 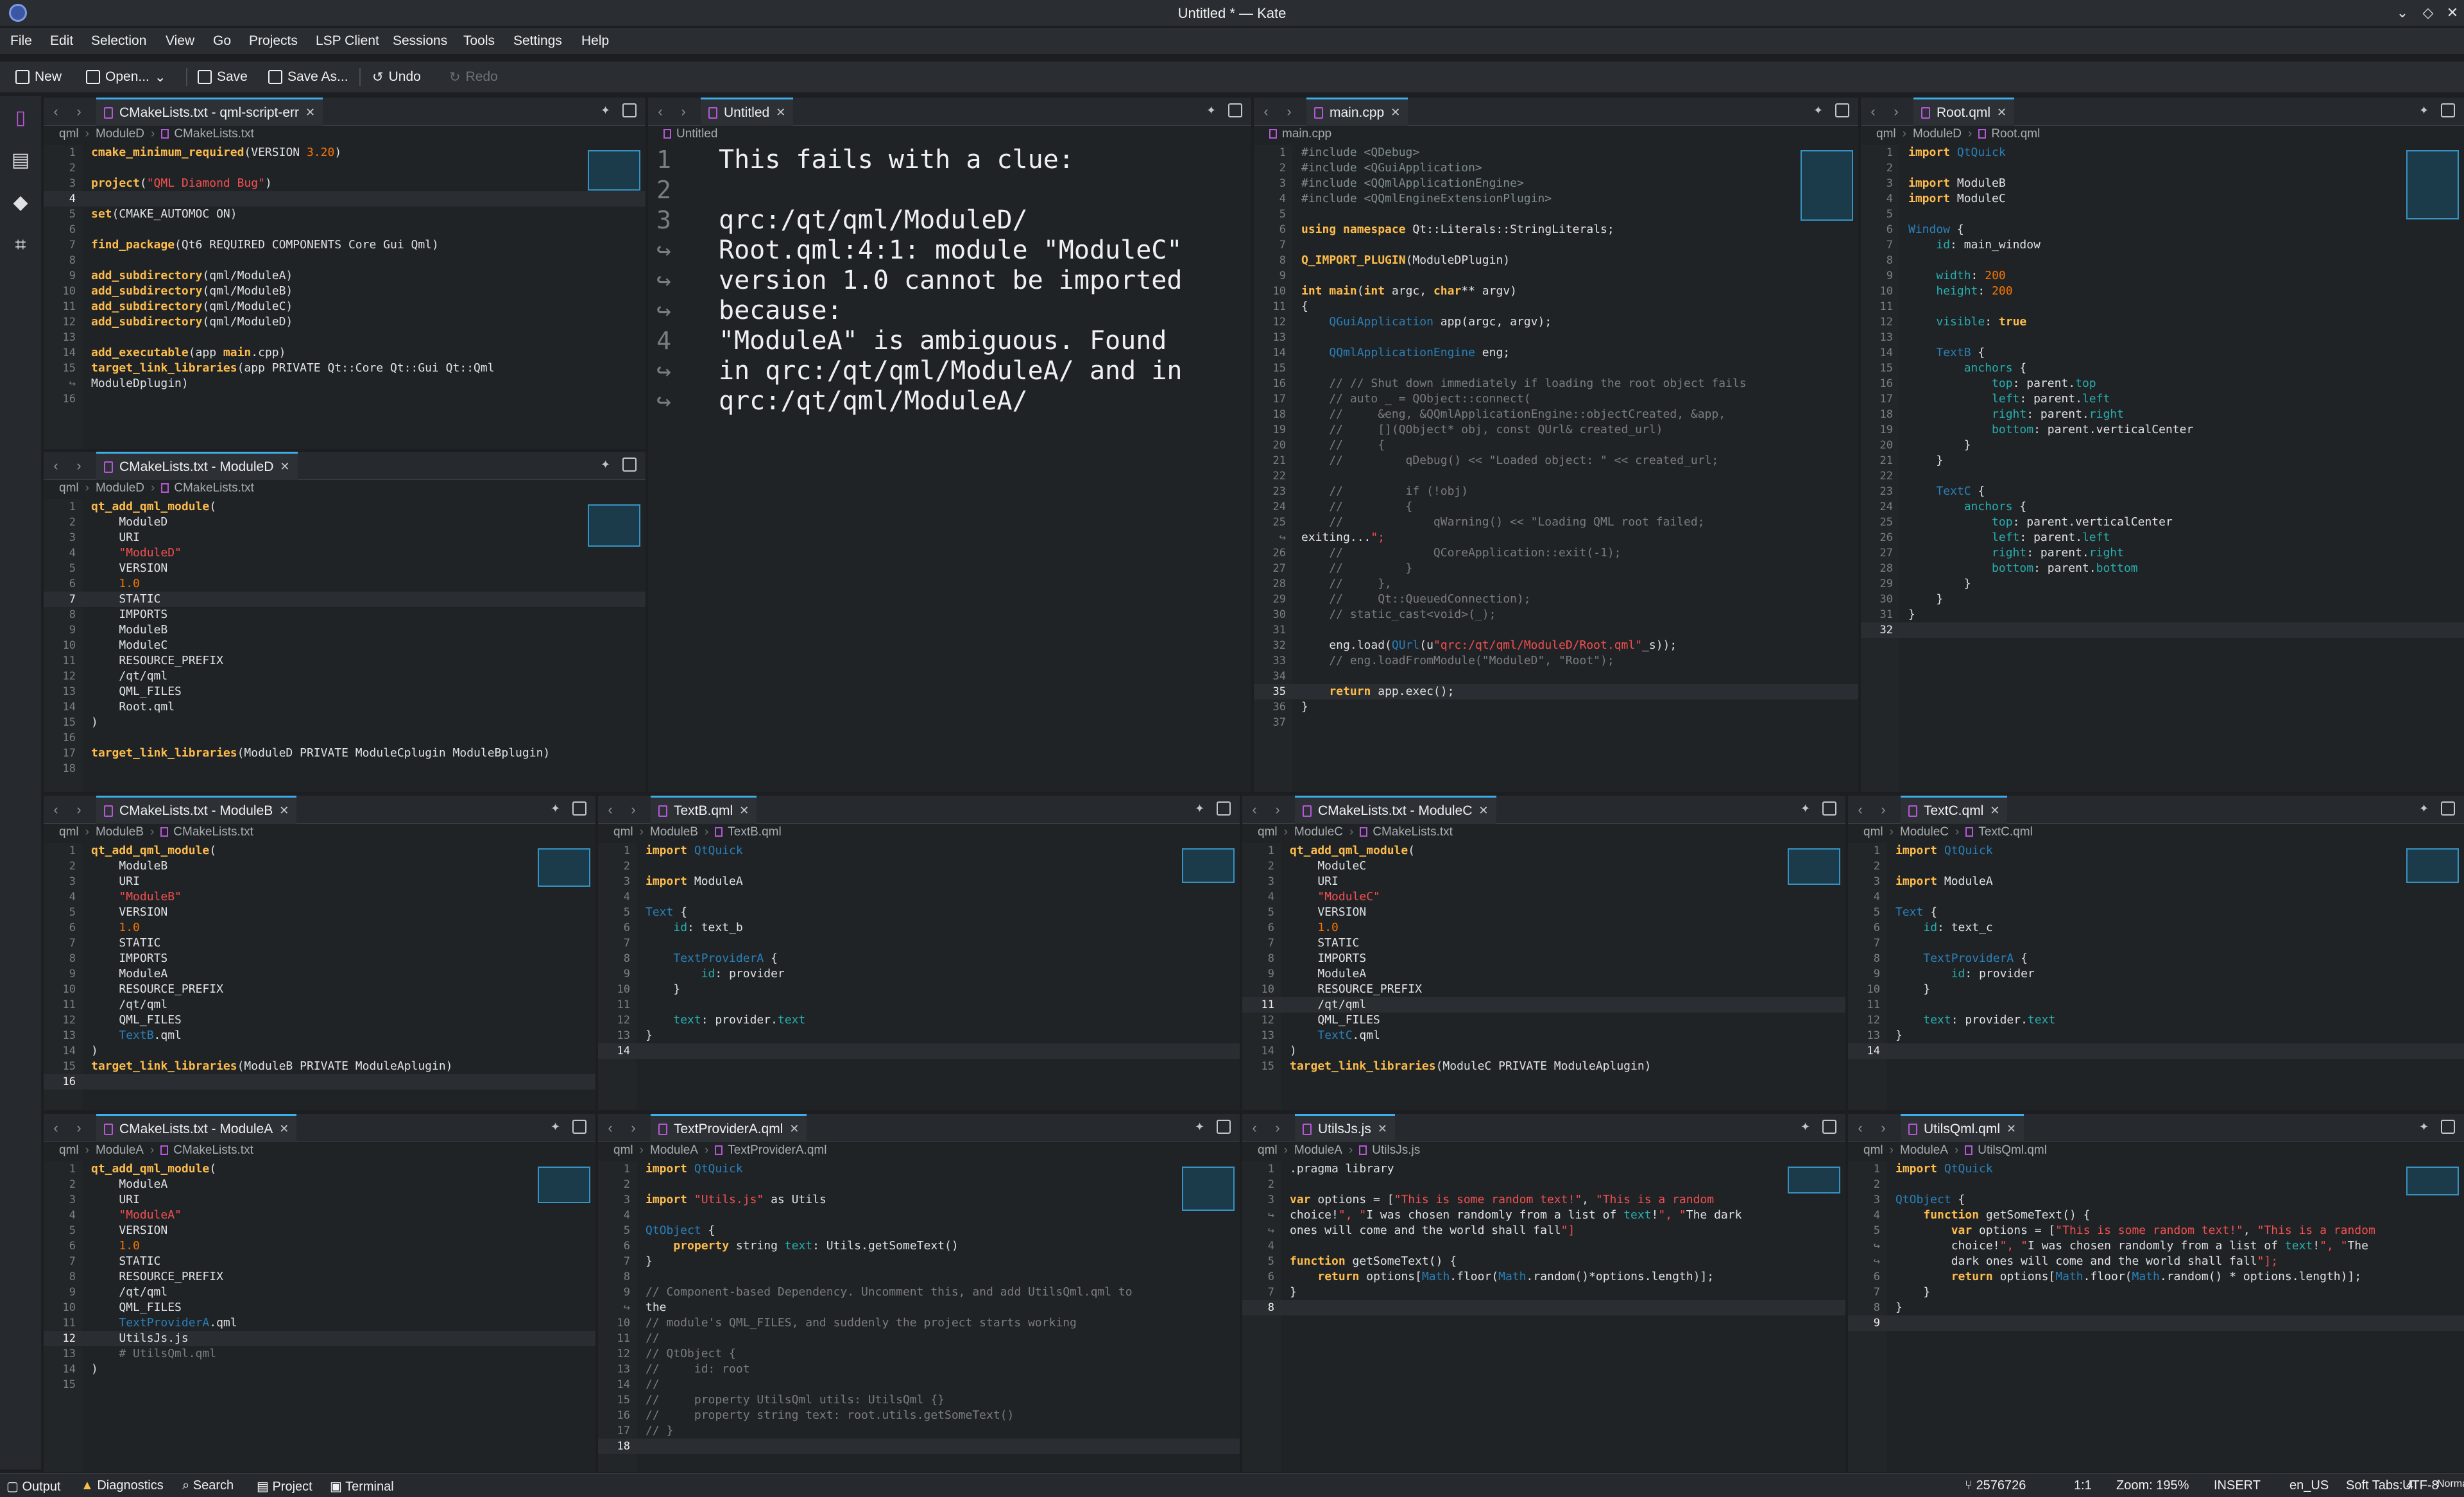 What do you see at coordinates (1357, 112) in the screenshot?
I see `document-tab: main.cpp ✕` at bounding box center [1357, 112].